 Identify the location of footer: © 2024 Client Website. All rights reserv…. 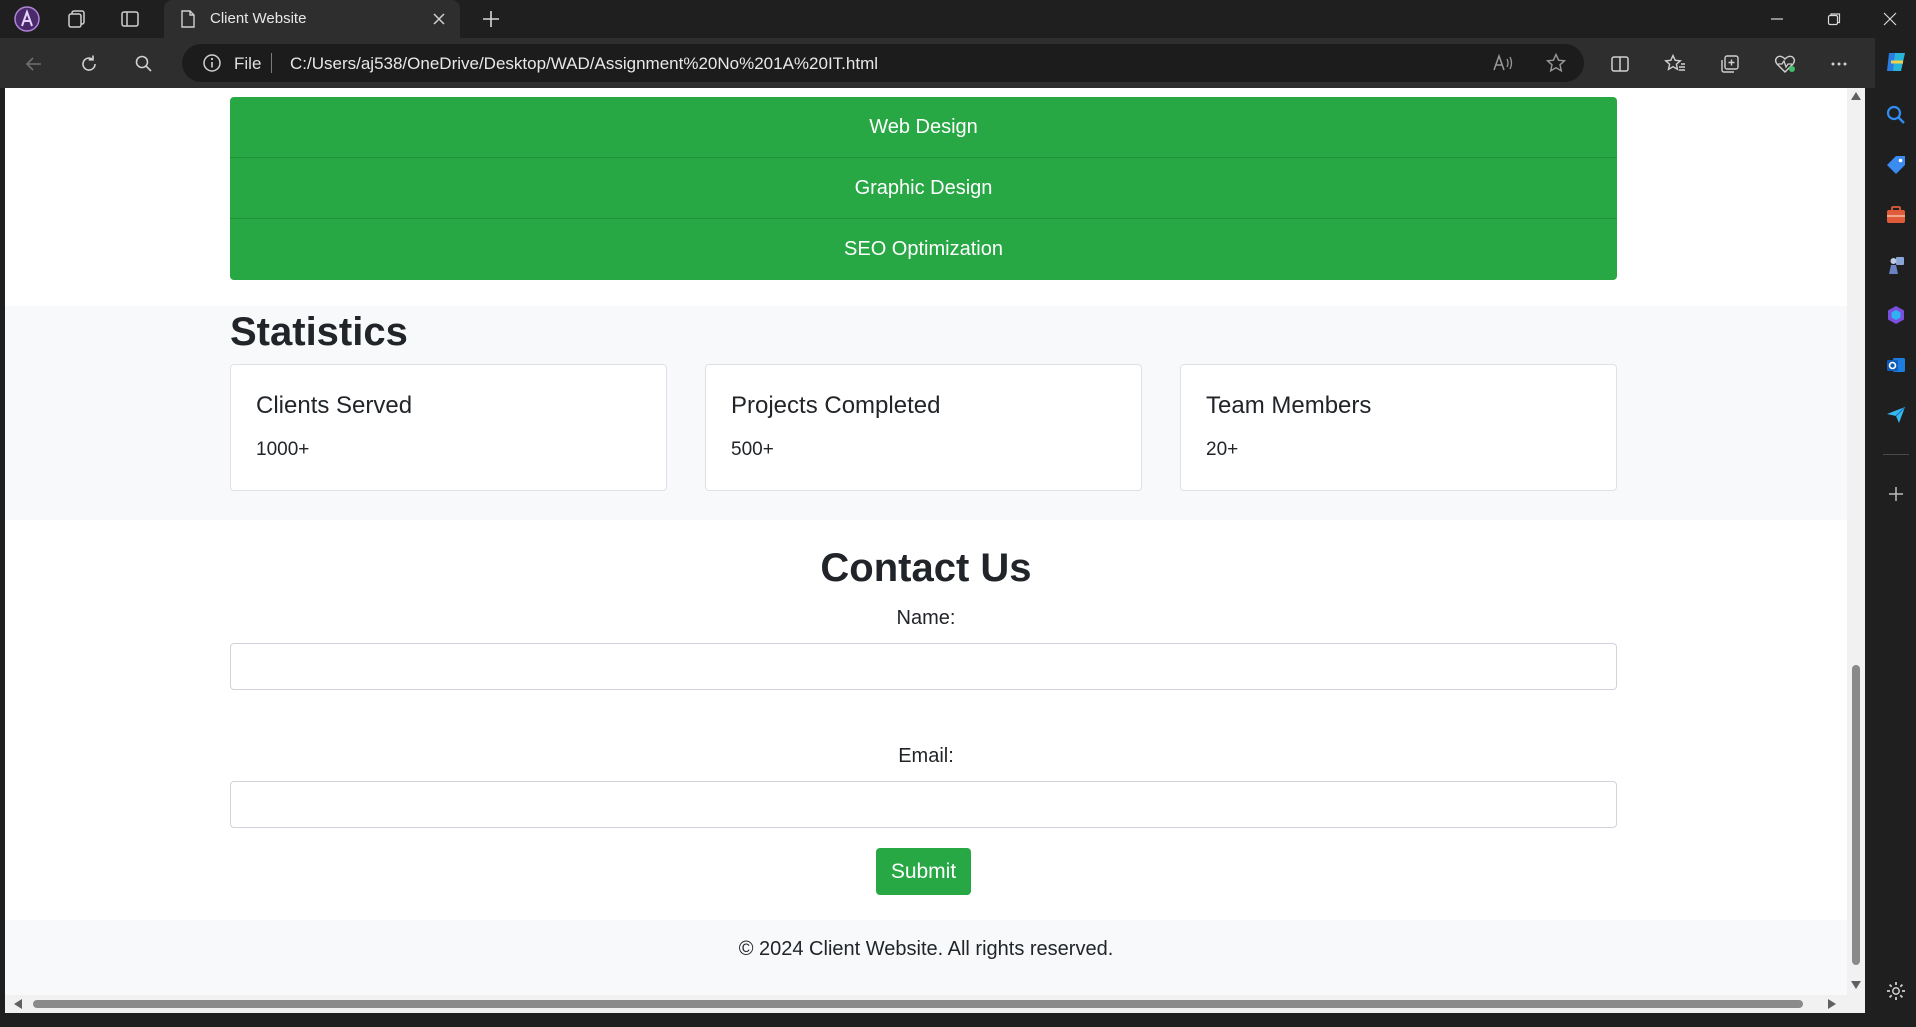
(926, 957).